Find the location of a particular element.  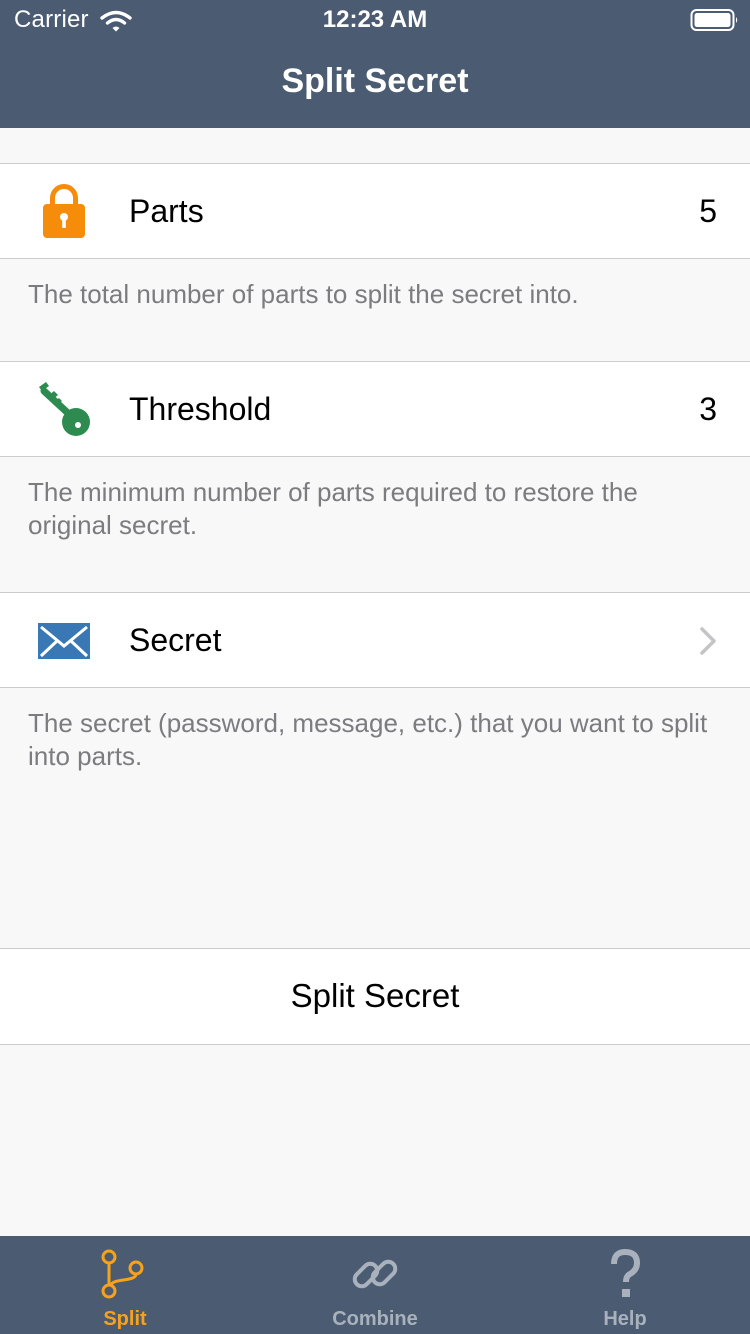

split-secret-button-label: Split Secret is located at coordinates (375, 995).